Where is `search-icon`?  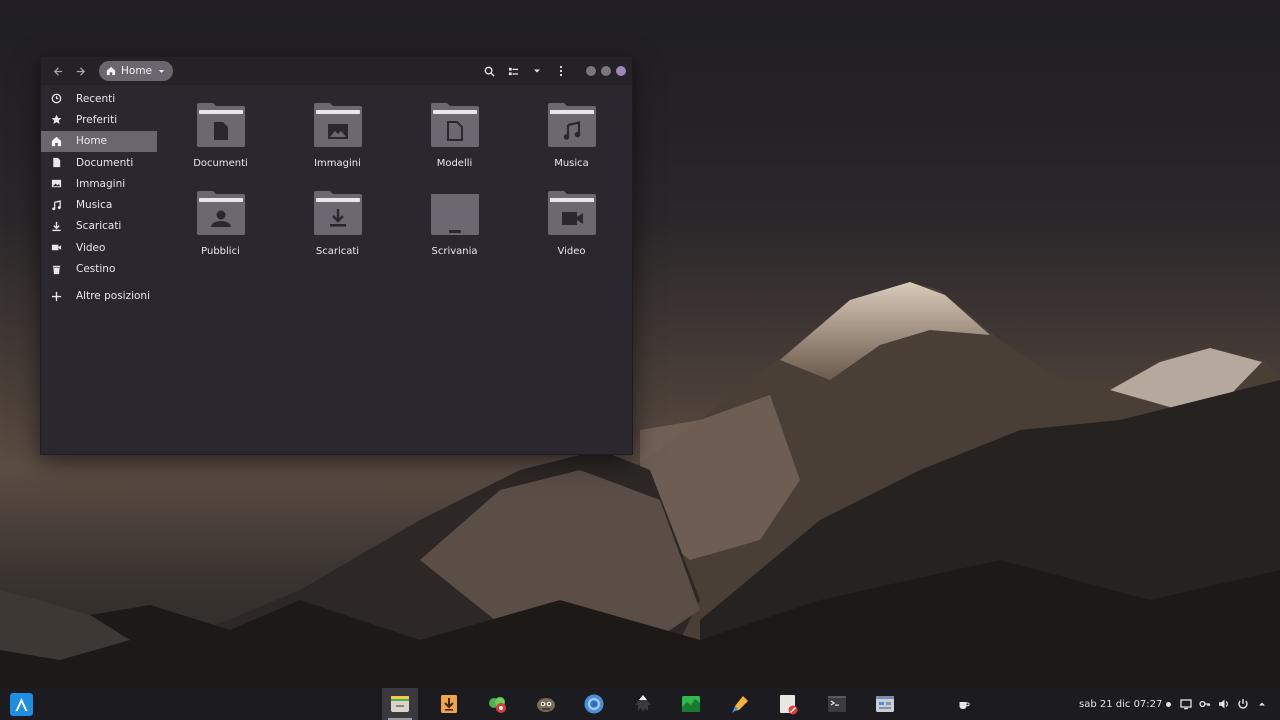
search-icon is located at coordinates (489, 71).